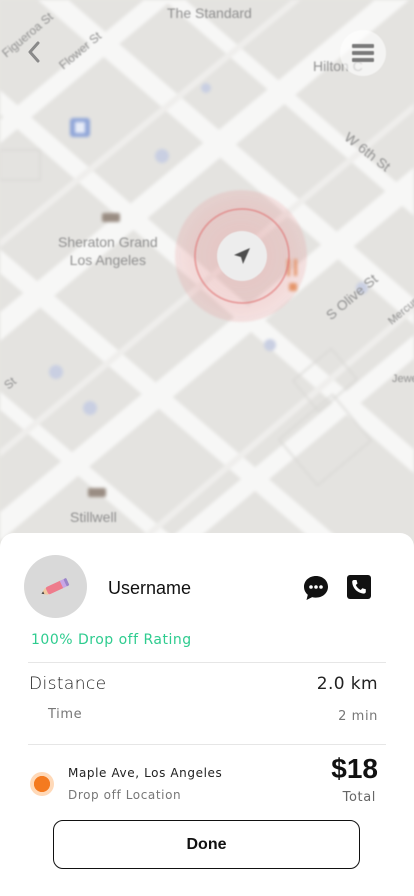  Describe the element at coordinates (354, 768) in the screenshot. I see `trip-price: $18` at that location.